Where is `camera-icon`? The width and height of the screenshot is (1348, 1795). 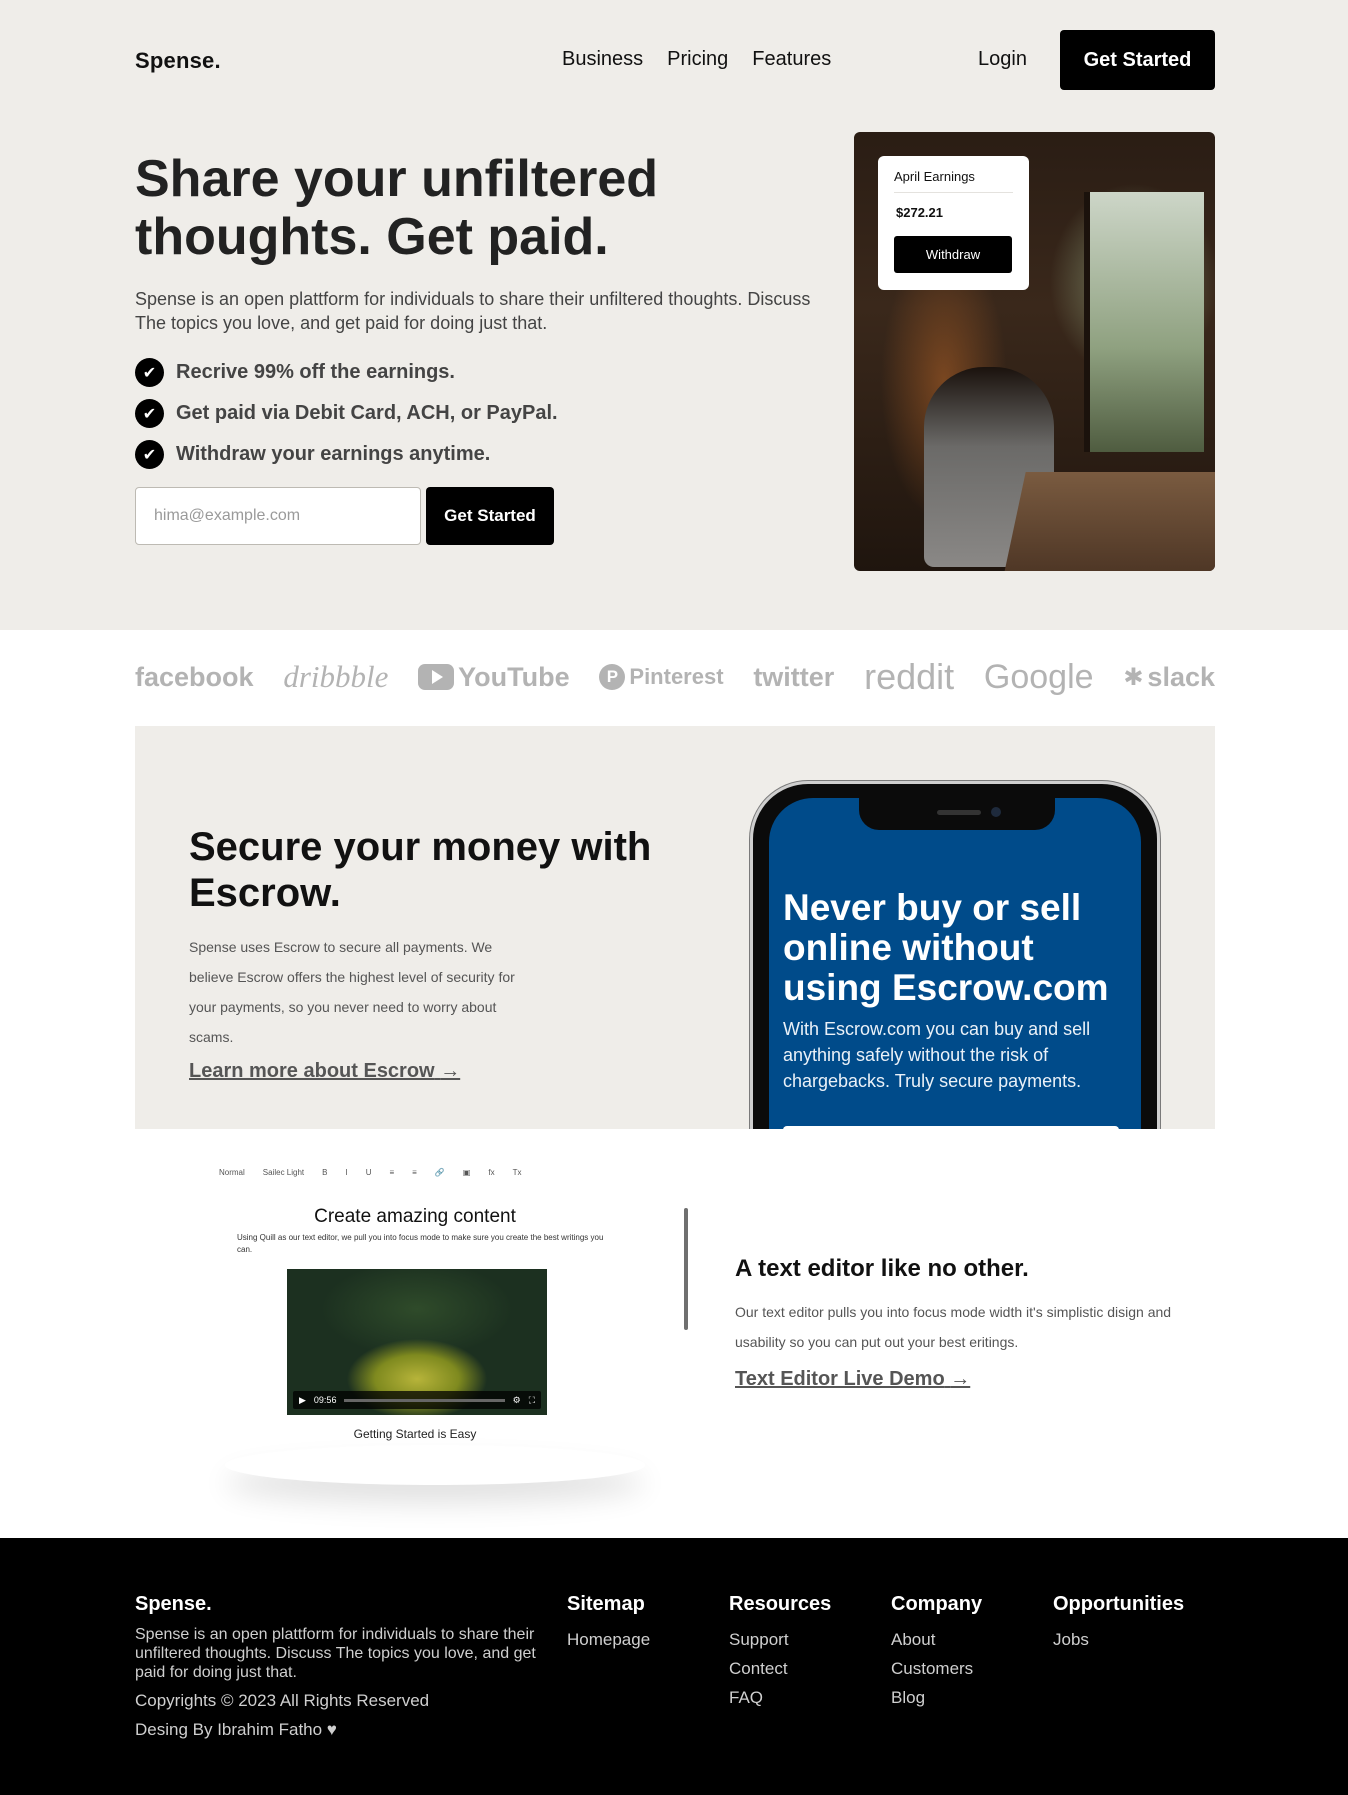 camera-icon is located at coordinates (996, 812).